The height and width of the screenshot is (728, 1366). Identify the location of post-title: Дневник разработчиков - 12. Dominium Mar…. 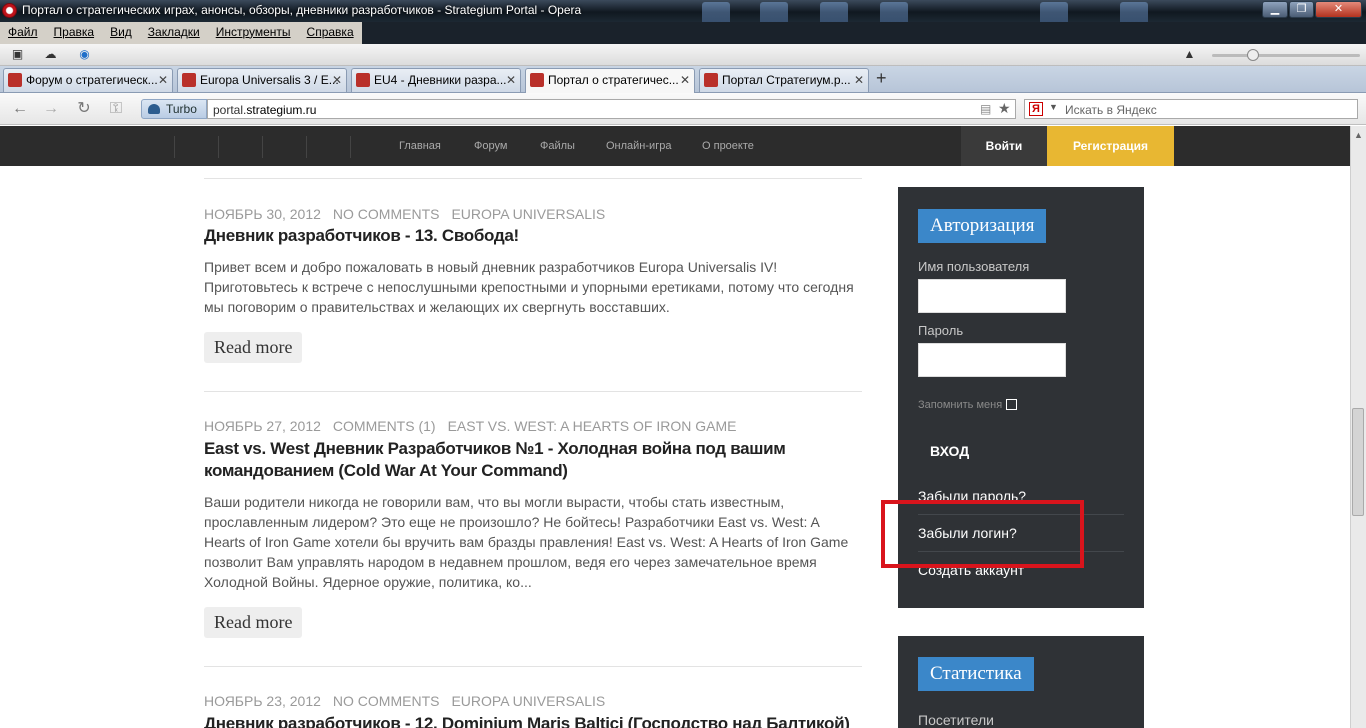
(529, 720).